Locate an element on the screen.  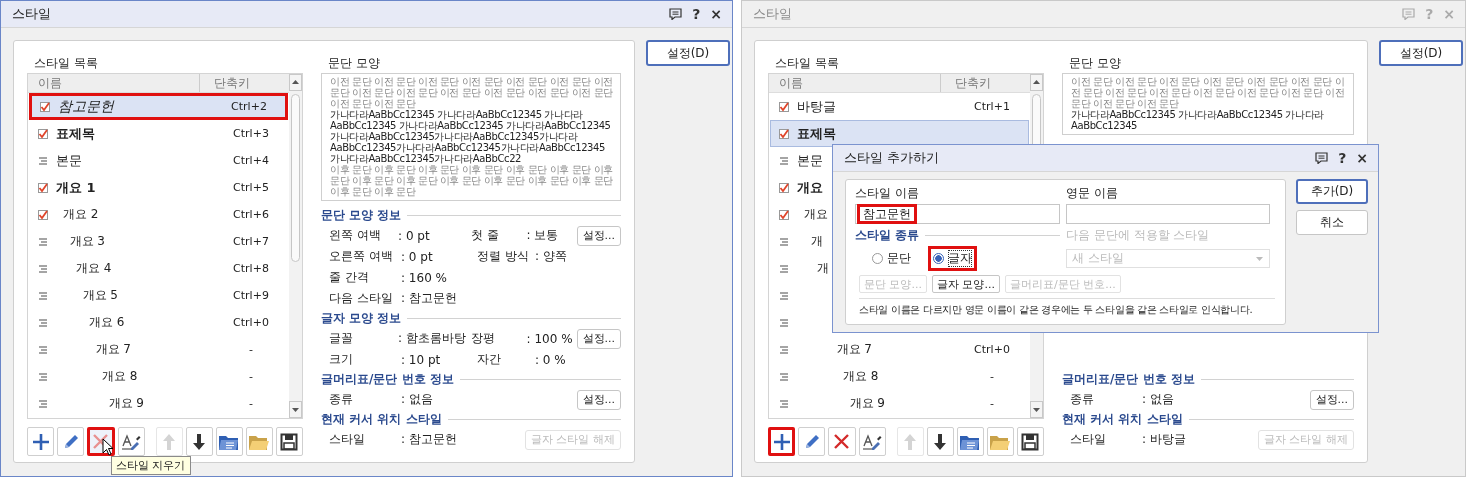
style-name: 참고문헌 is located at coordinates (86, 105).